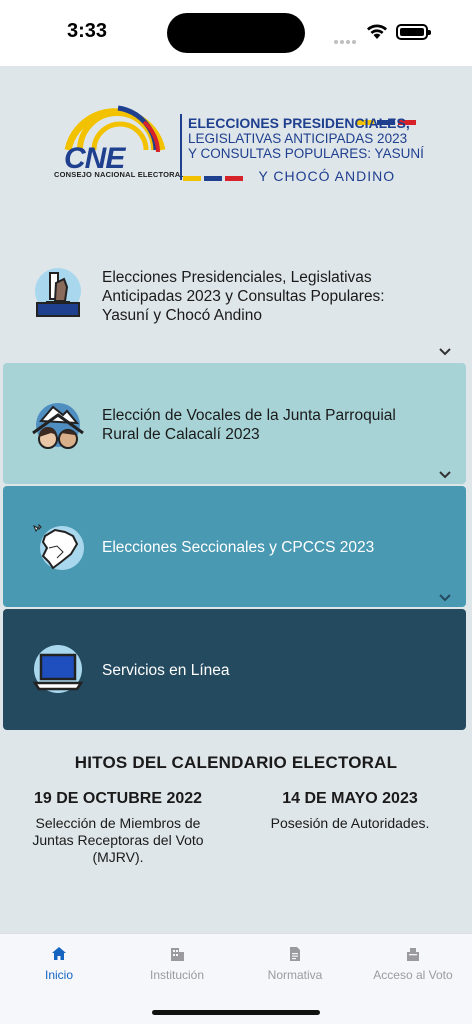  What do you see at coordinates (350, 798) in the screenshot?
I see `calendar-date: 14 DE MAYO 2023` at bounding box center [350, 798].